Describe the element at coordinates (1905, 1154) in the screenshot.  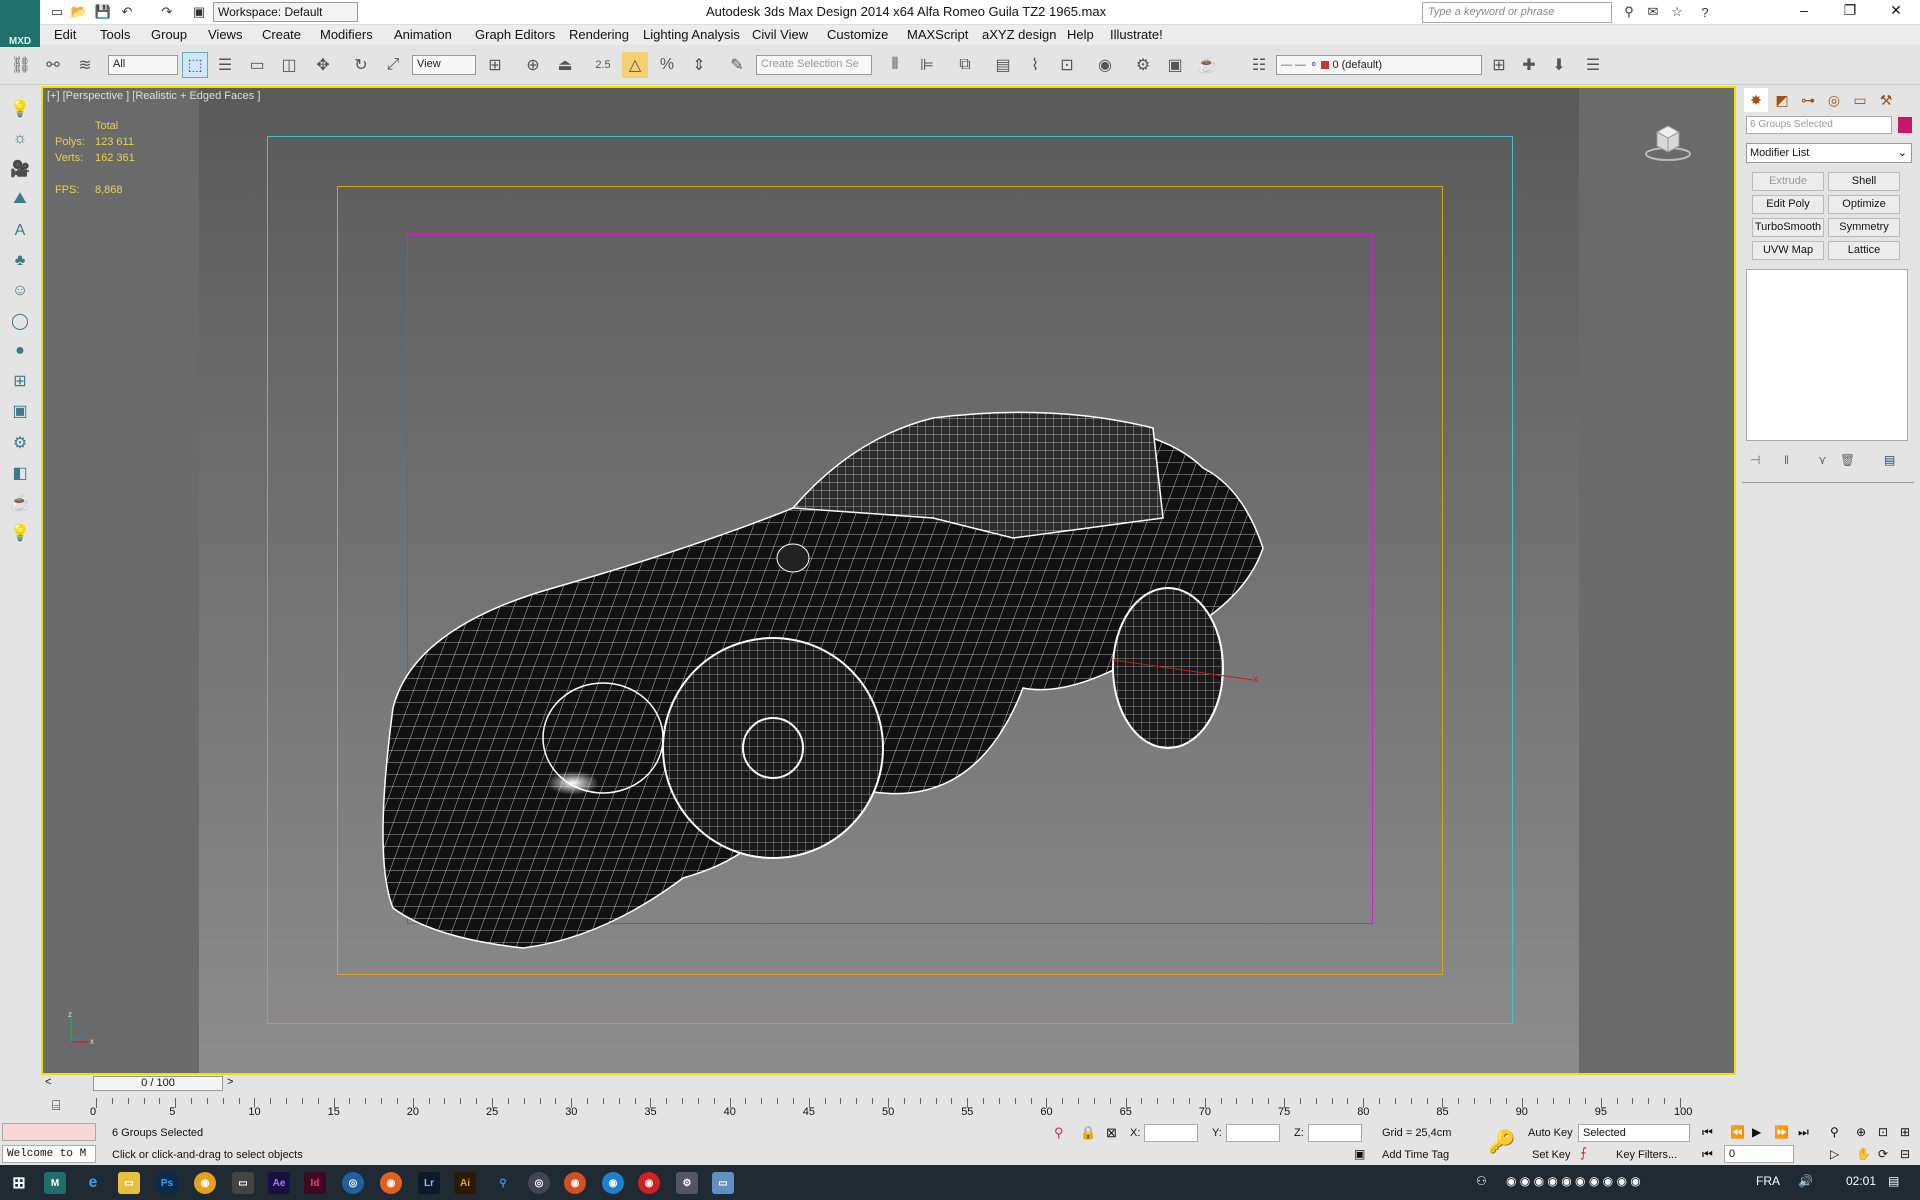
I see `maximize-viewport-icon: ⊟` at that location.